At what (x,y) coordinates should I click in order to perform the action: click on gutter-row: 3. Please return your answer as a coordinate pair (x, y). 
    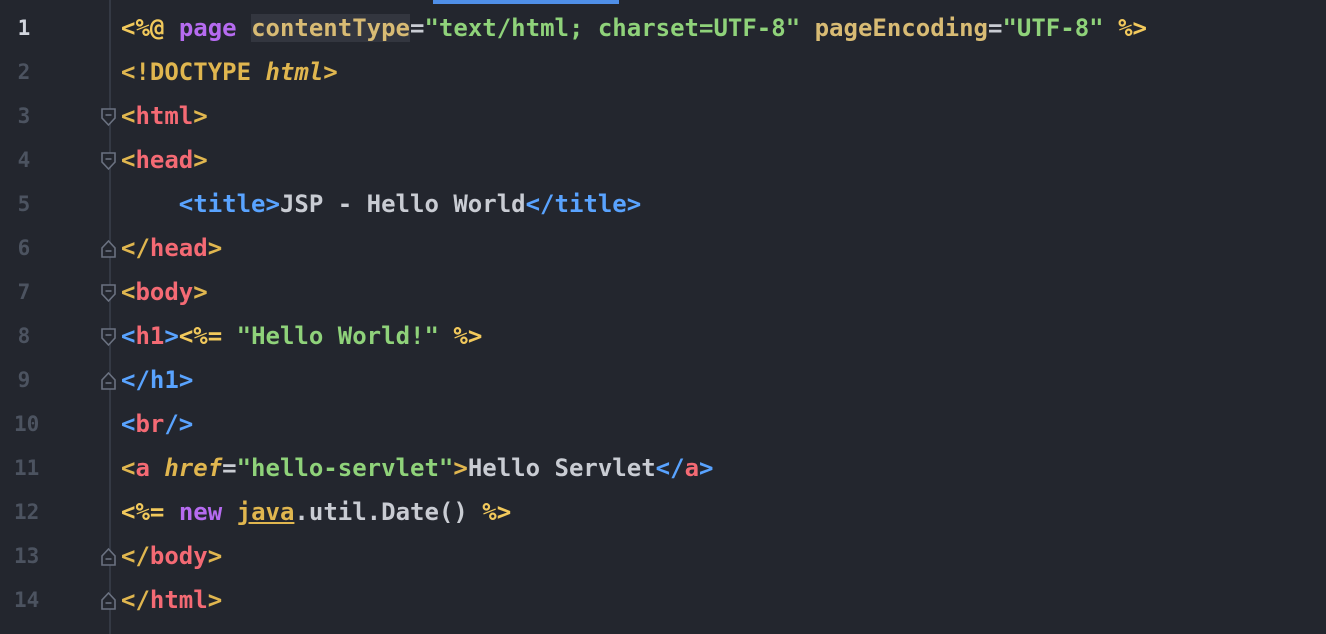
    Looking at the image, I should click on (58, 116).